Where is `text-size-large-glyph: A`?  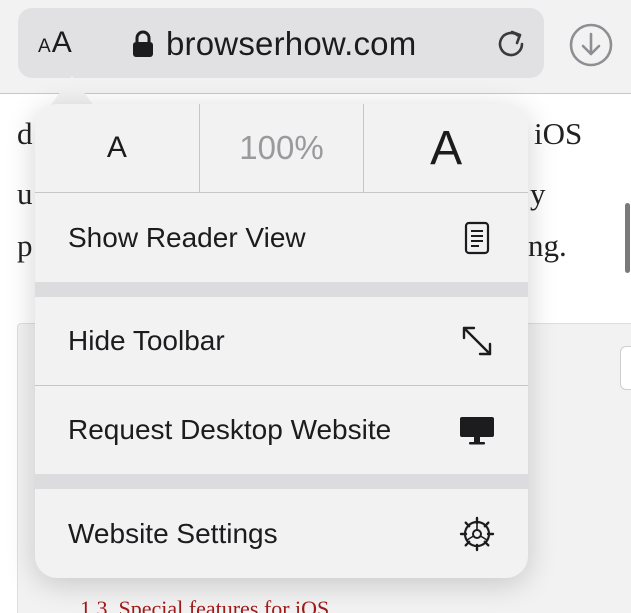 text-size-large-glyph: A is located at coordinates (61, 42).